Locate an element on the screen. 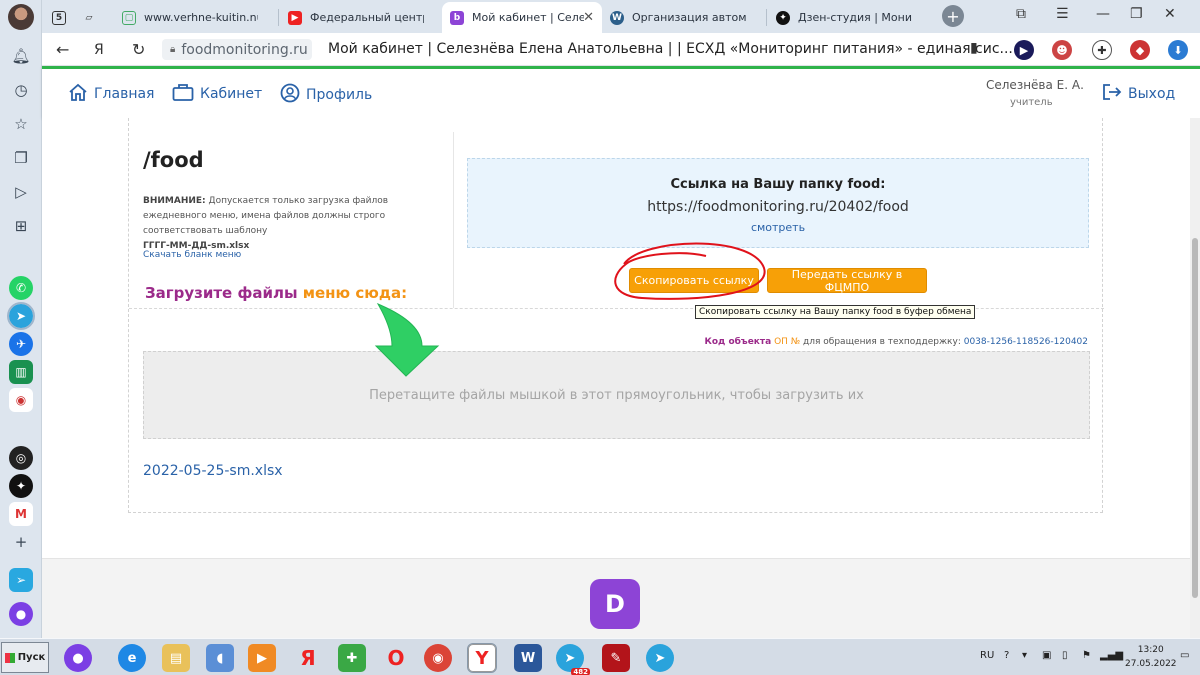  copy-link-button: Скопировать ссылку is located at coordinates (694, 280).